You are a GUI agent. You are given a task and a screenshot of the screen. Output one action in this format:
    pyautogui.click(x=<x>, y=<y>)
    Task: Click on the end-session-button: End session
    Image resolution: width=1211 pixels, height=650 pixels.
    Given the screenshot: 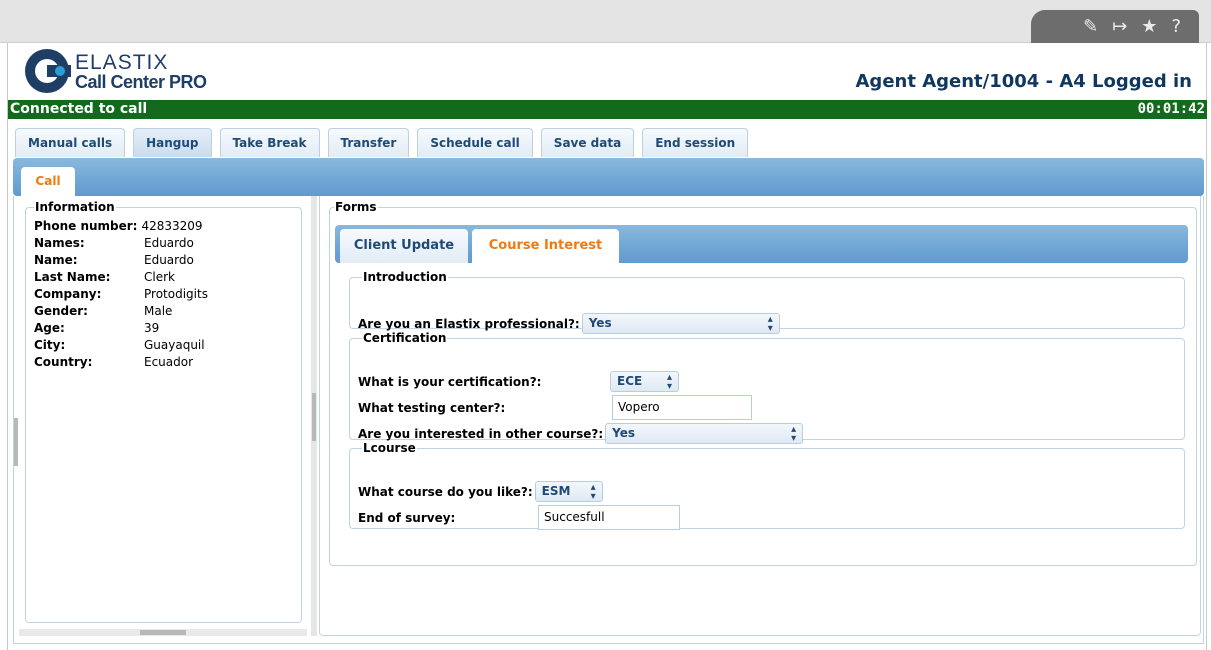 What is the action you would take?
    pyautogui.click(x=695, y=142)
    